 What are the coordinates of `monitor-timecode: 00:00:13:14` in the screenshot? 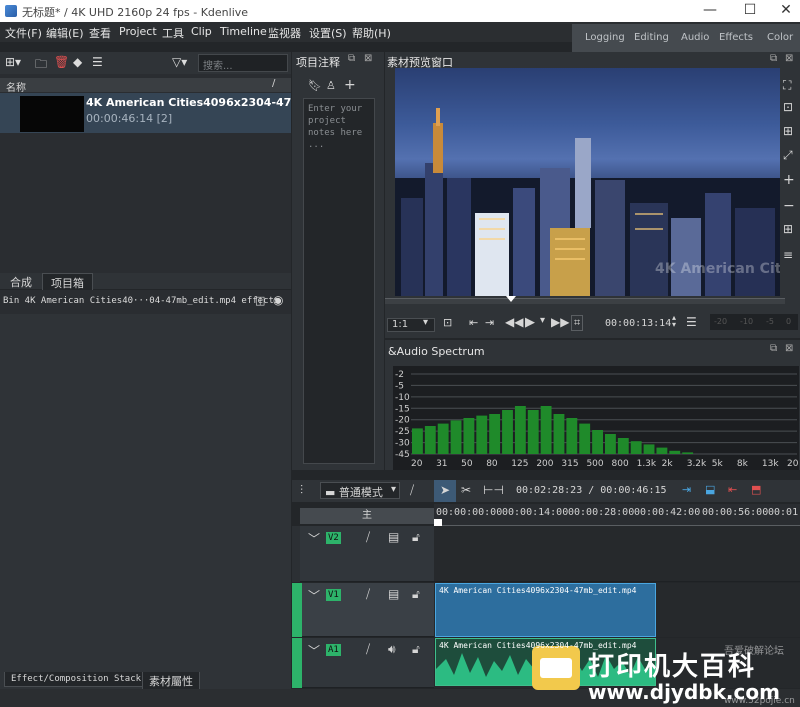 It's located at (638, 323).